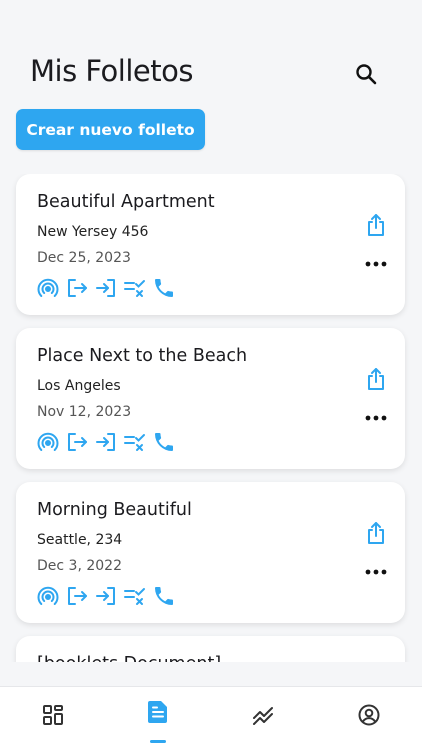 Image resolution: width=422 pixels, height=750 pixels. Describe the element at coordinates (53, 715) in the screenshot. I see `dashboard-icon` at that location.